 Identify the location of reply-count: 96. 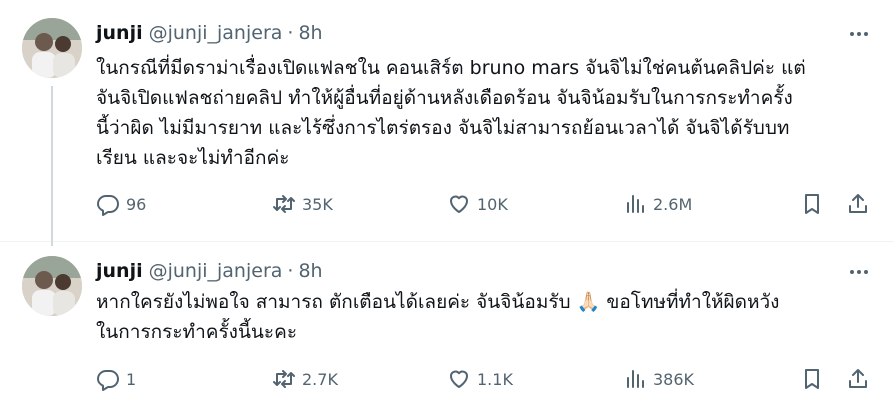
(136, 204).